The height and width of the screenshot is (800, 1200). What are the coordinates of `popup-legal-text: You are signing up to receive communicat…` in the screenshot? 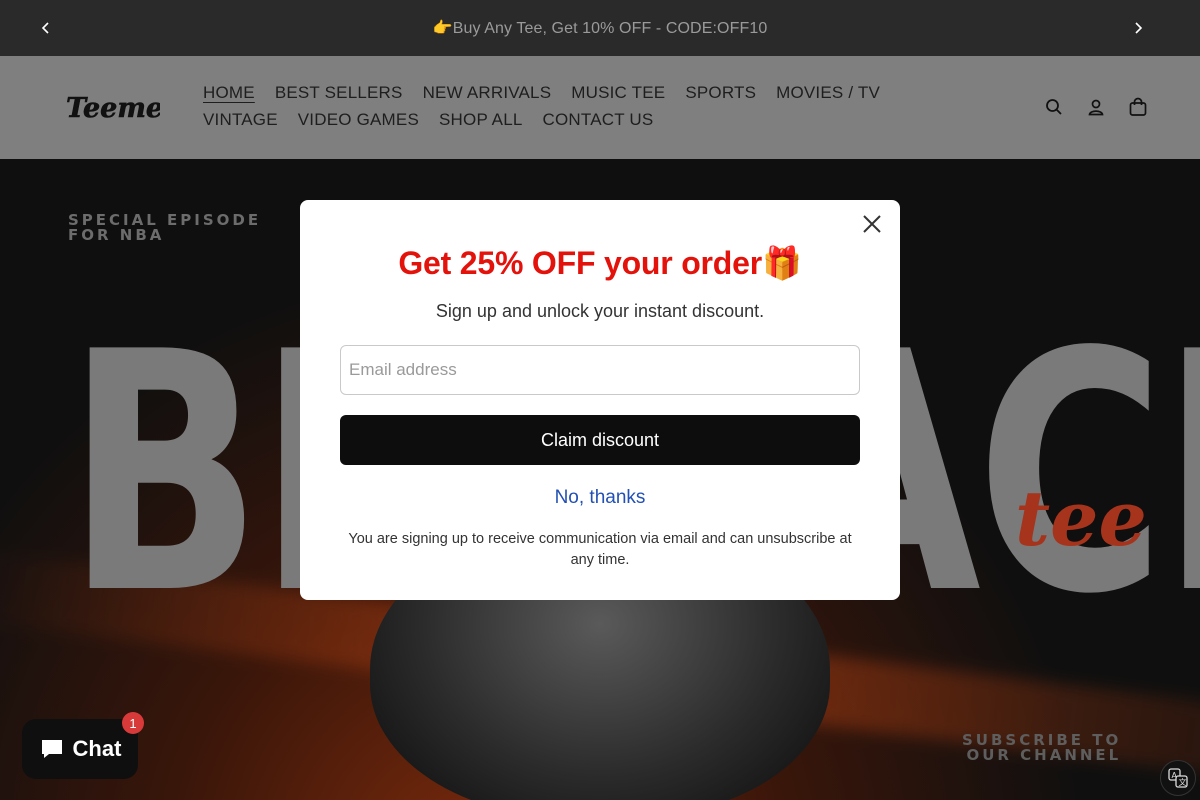 It's located at (600, 549).